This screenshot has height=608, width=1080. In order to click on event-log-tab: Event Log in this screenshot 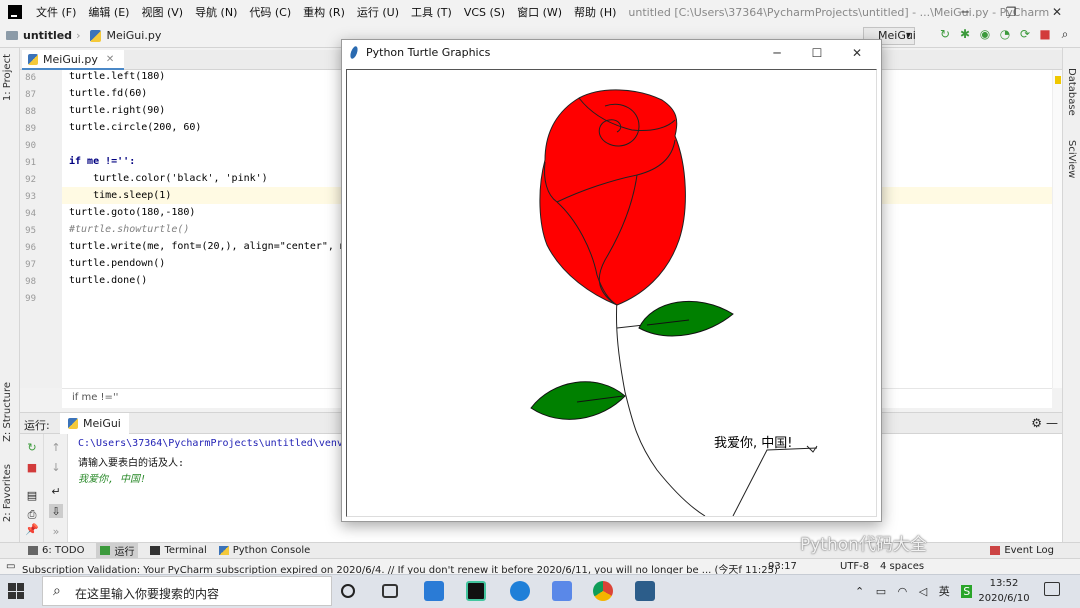, I will do `click(1022, 550)`.